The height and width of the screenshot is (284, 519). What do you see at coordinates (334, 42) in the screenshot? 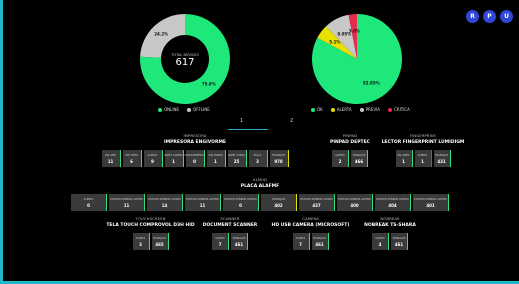
I see `slice-label: 5.1%` at bounding box center [334, 42].